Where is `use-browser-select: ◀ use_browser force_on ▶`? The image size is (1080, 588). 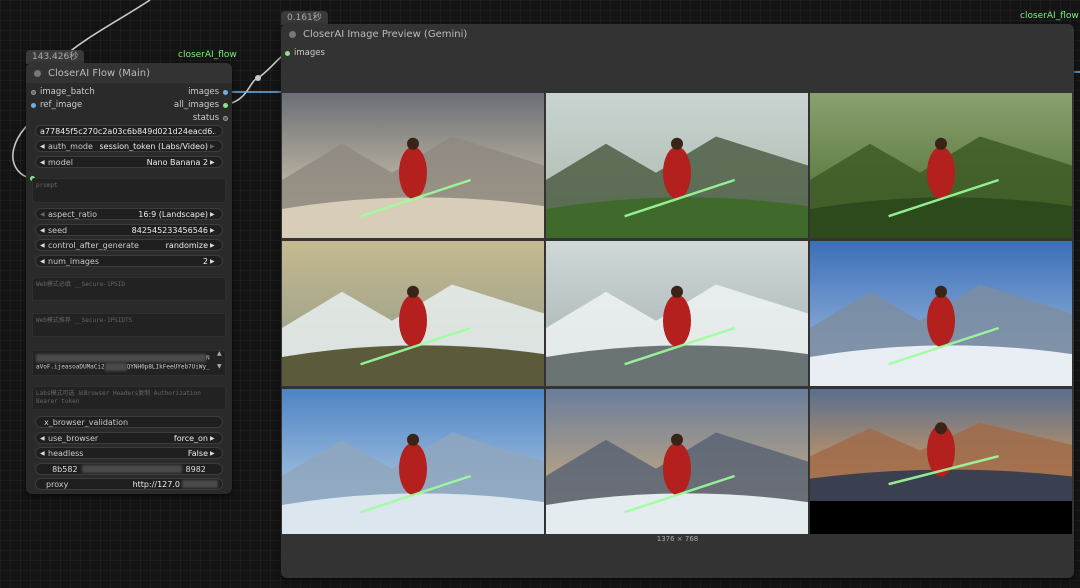 use-browser-select: ◀ use_browser force_on ▶ is located at coordinates (129, 438).